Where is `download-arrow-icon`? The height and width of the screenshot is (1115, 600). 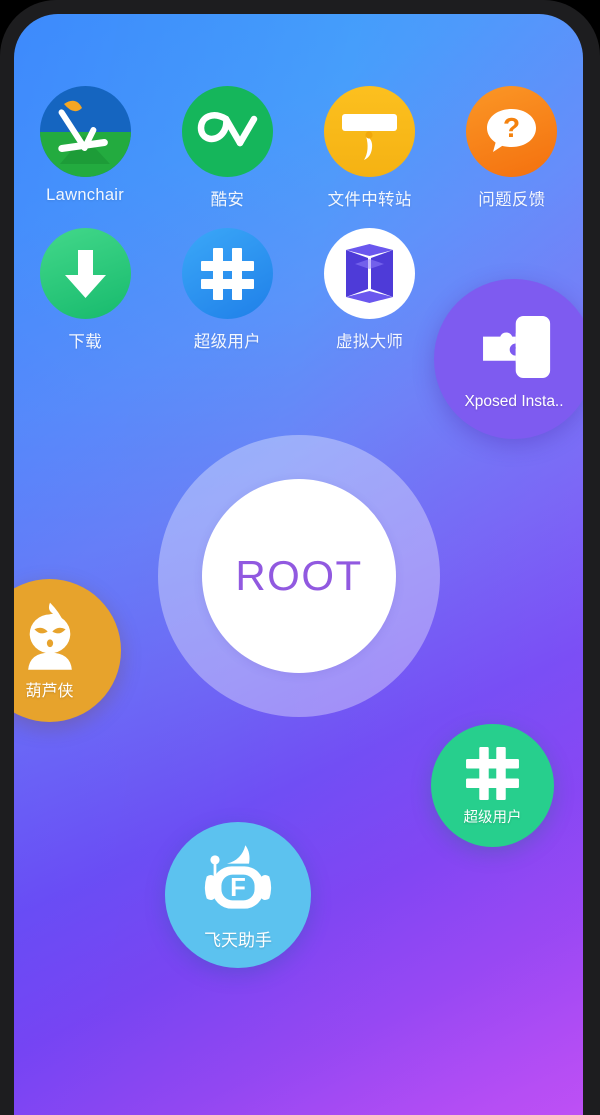
download-arrow-icon is located at coordinates (85, 273).